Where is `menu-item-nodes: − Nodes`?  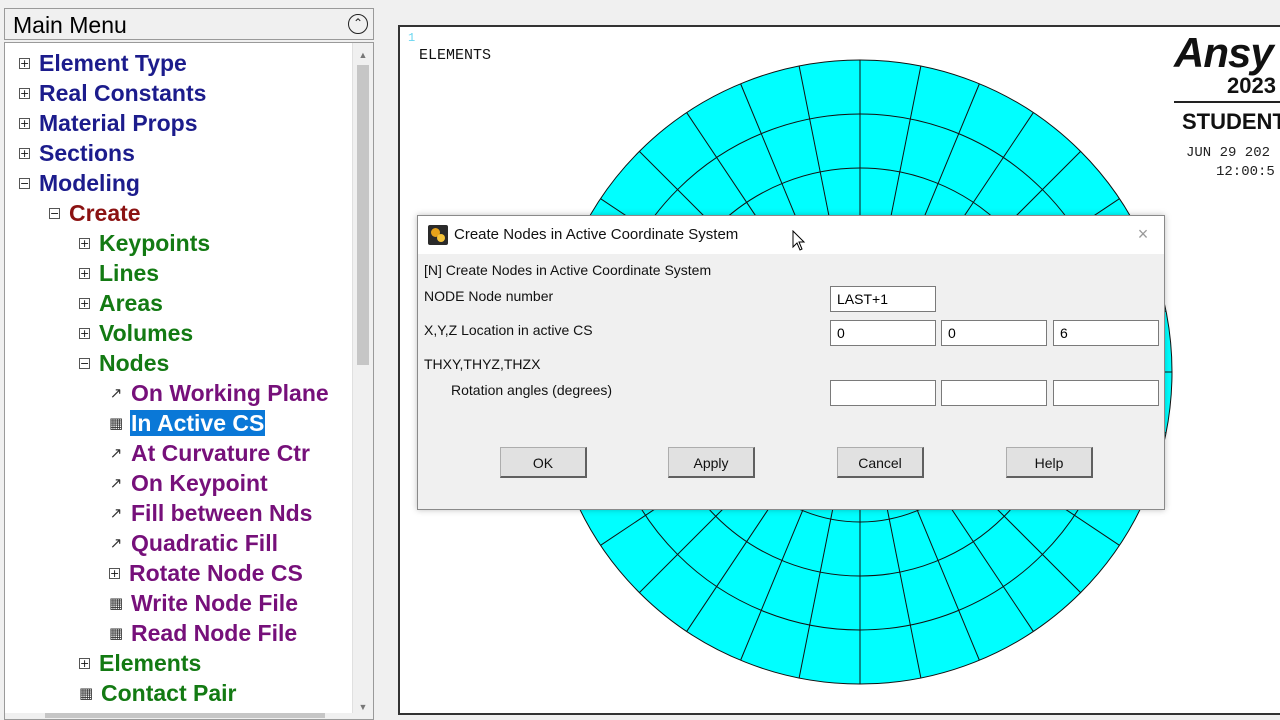
menu-item-nodes: − Nodes is located at coordinates (124, 363).